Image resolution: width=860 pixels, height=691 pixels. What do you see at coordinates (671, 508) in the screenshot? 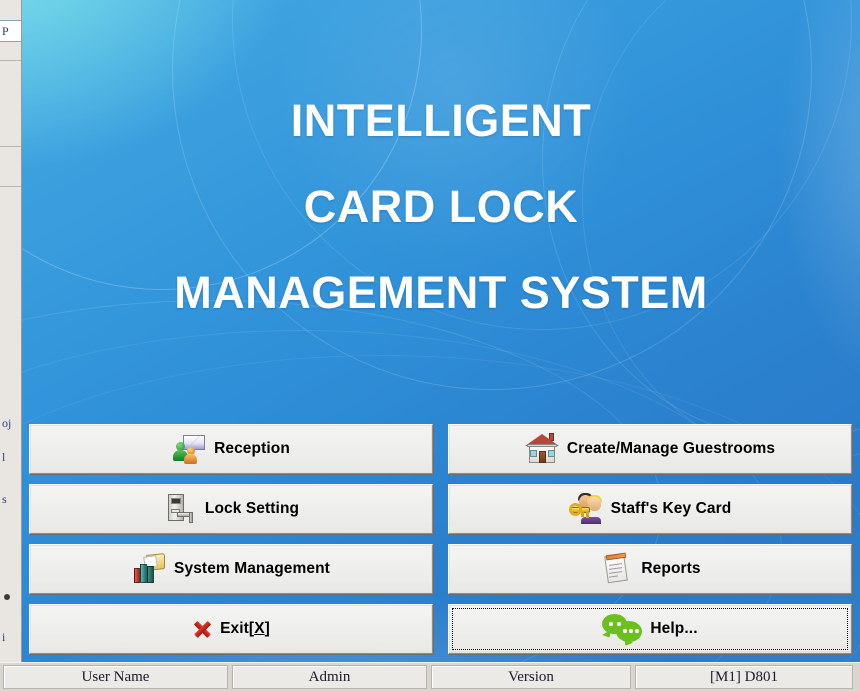
I see `staffs-key-card-button-label: Staff's Key Card` at bounding box center [671, 508].